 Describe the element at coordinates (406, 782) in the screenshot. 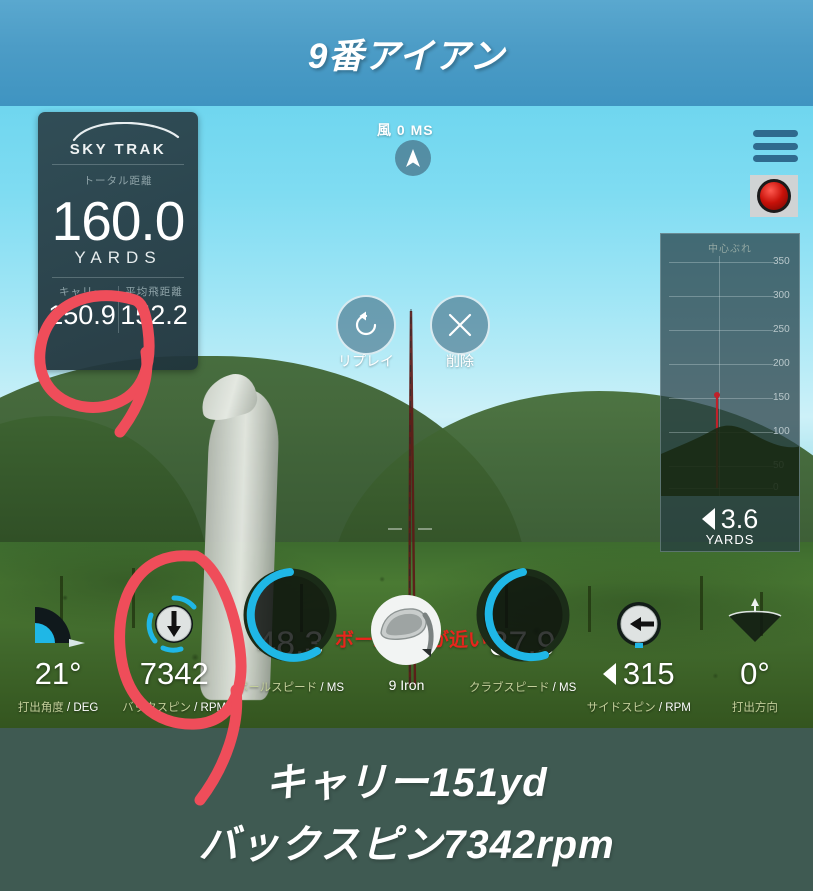

I see `caption-line-carry: キャリー151yd` at that location.